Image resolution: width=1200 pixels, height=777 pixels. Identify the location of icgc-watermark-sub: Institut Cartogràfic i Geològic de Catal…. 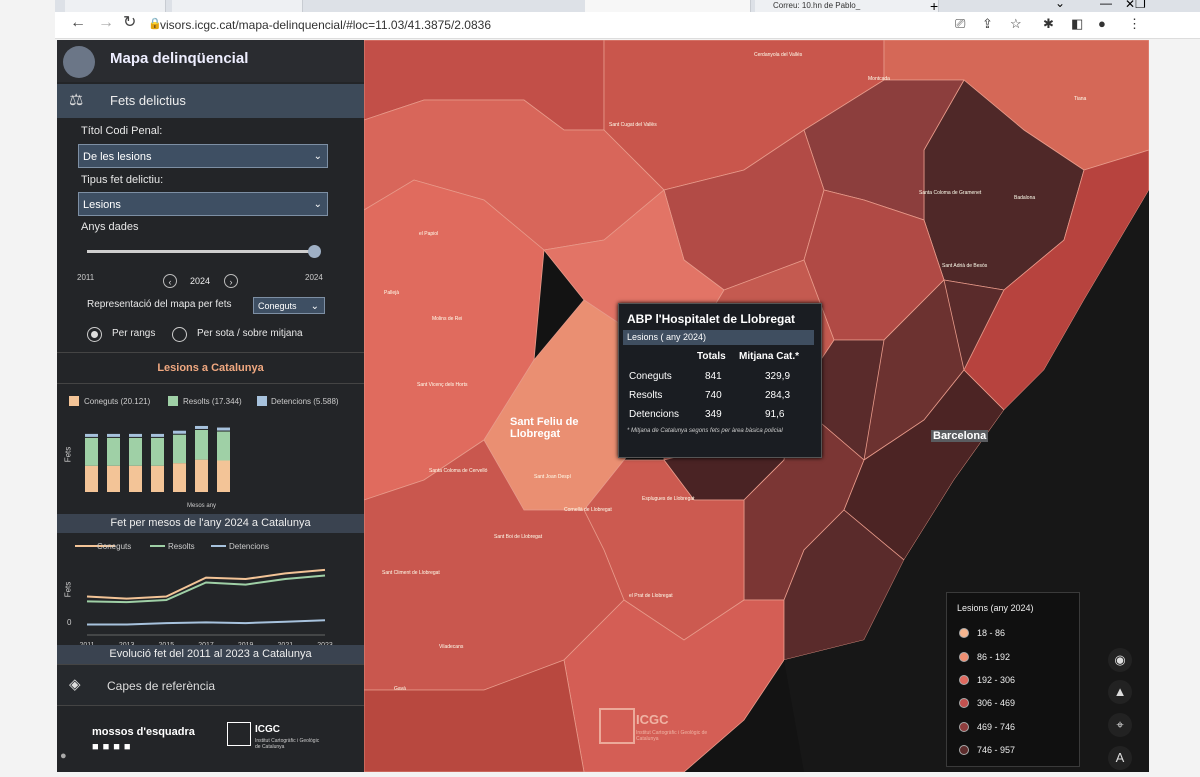
(672, 736).